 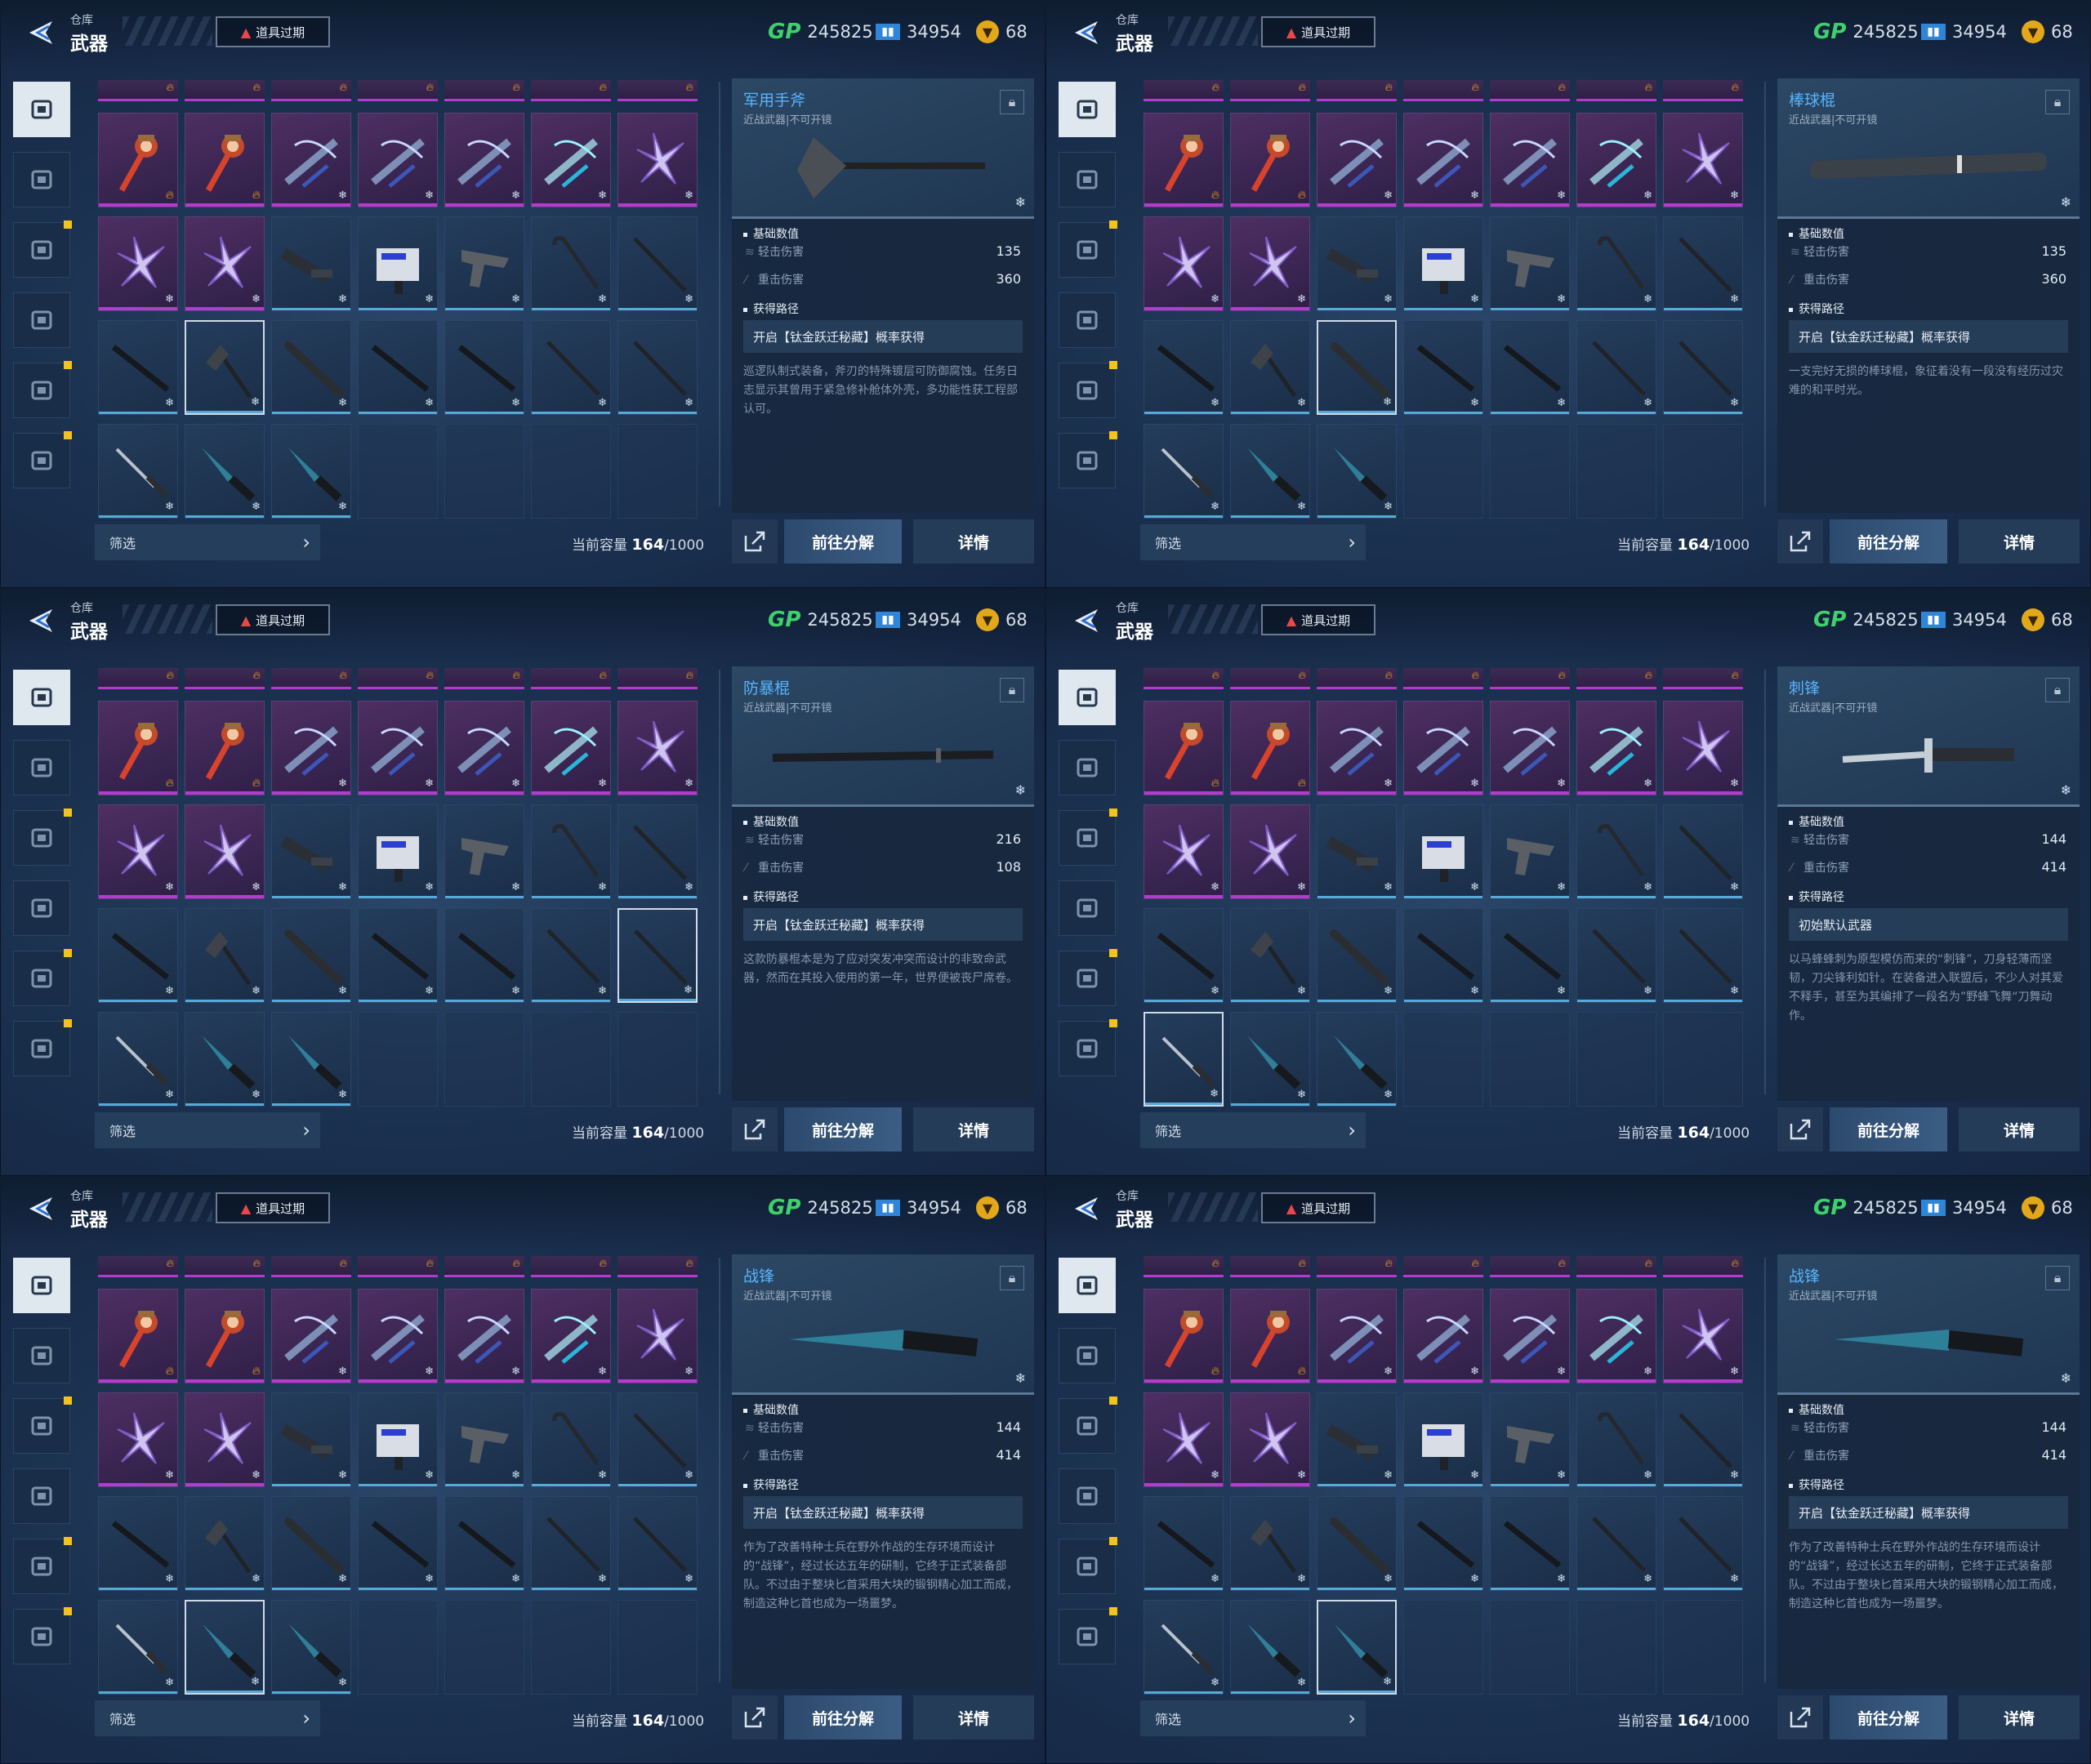 What do you see at coordinates (974, 1129) in the screenshot?
I see `details-button: 详情` at bounding box center [974, 1129].